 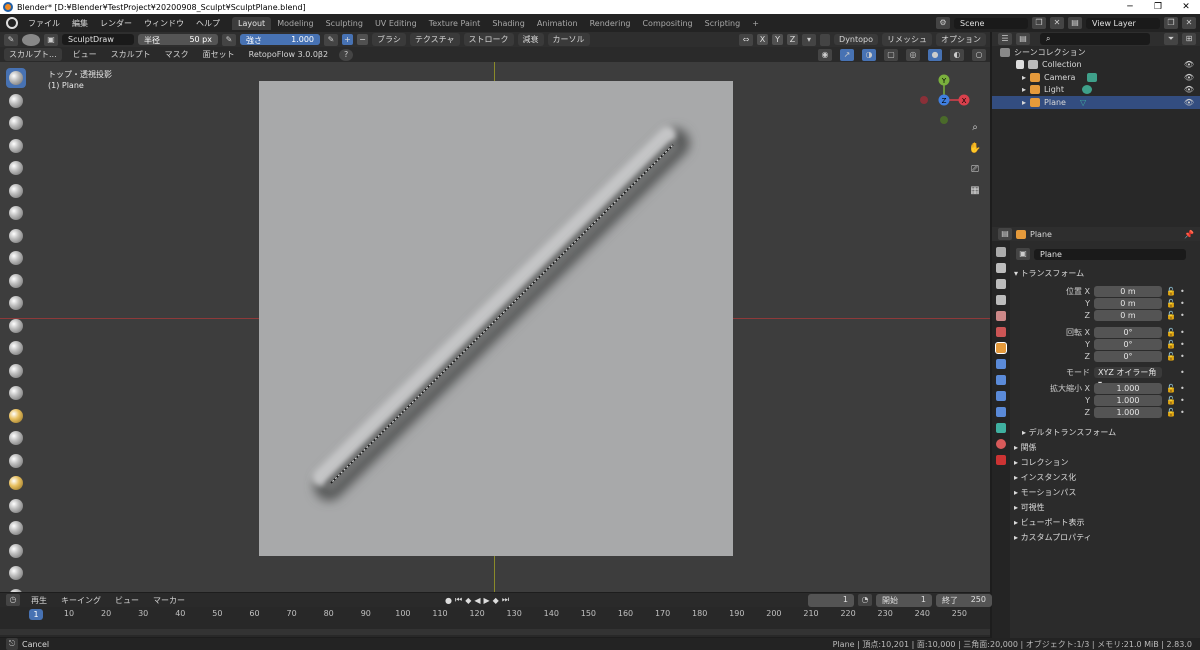 What do you see at coordinates (1005, 39) in the screenshot?
I see `outliner-editor-icon: ☰` at bounding box center [1005, 39].